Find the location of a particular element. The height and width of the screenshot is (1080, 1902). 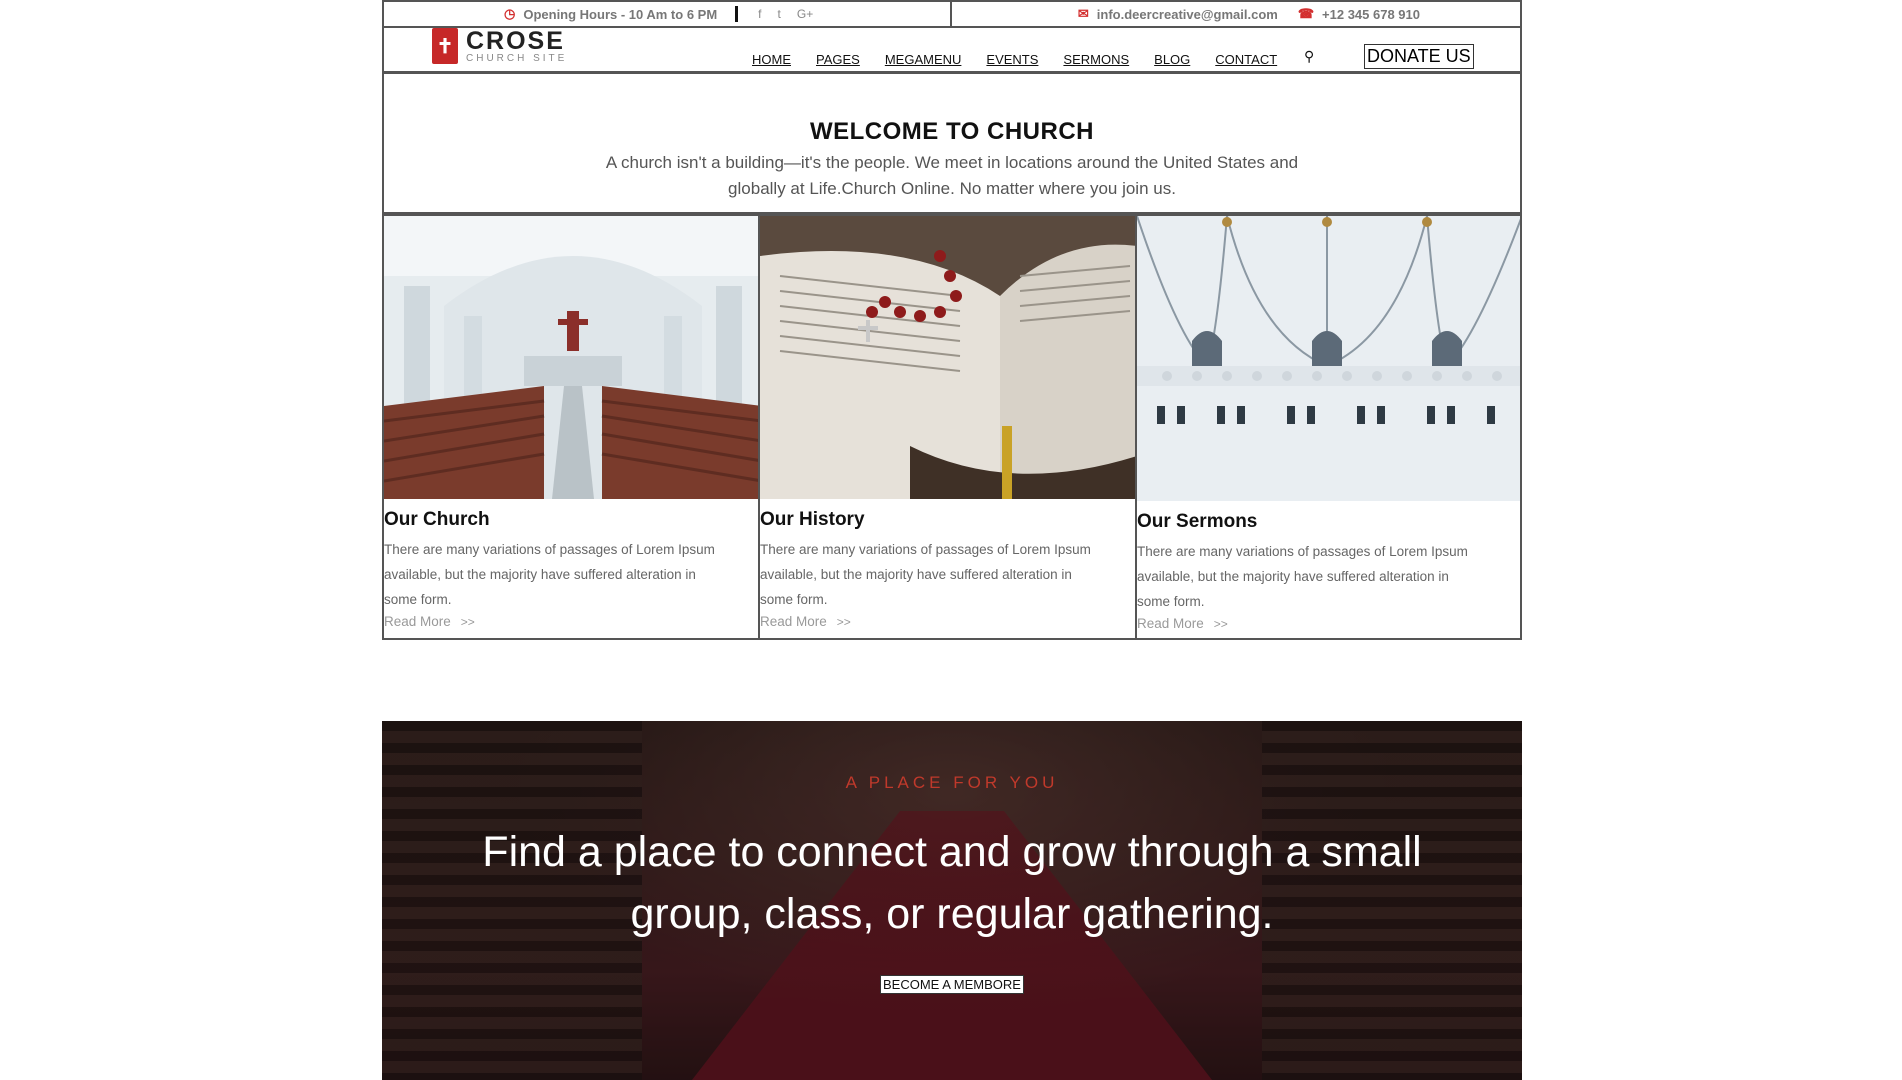

nav-contact: CONTACT is located at coordinates (1246, 59).